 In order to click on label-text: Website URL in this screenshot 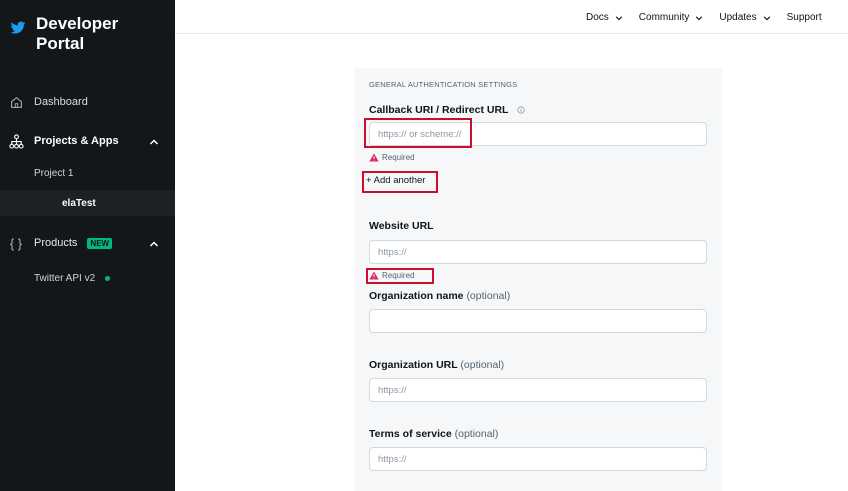, I will do `click(401, 226)`.